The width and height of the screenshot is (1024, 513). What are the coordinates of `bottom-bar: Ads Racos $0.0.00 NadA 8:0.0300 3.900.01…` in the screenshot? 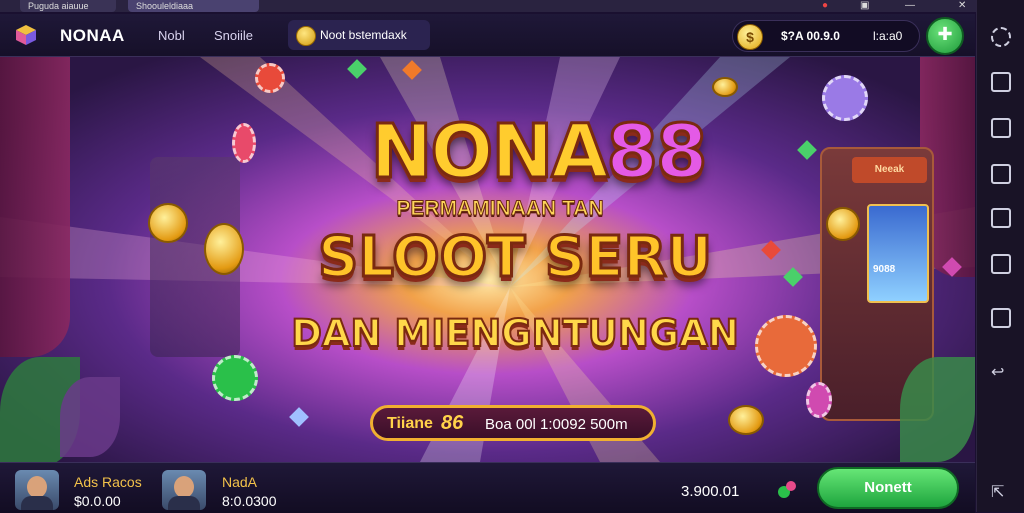 It's located at (487, 487).